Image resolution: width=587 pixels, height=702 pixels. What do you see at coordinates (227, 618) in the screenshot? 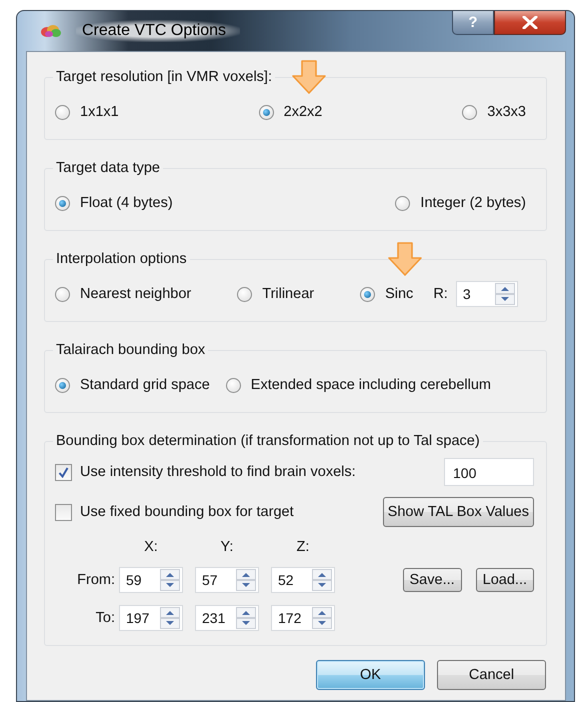
I see `spin-box: 231` at bounding box center [227, 618].